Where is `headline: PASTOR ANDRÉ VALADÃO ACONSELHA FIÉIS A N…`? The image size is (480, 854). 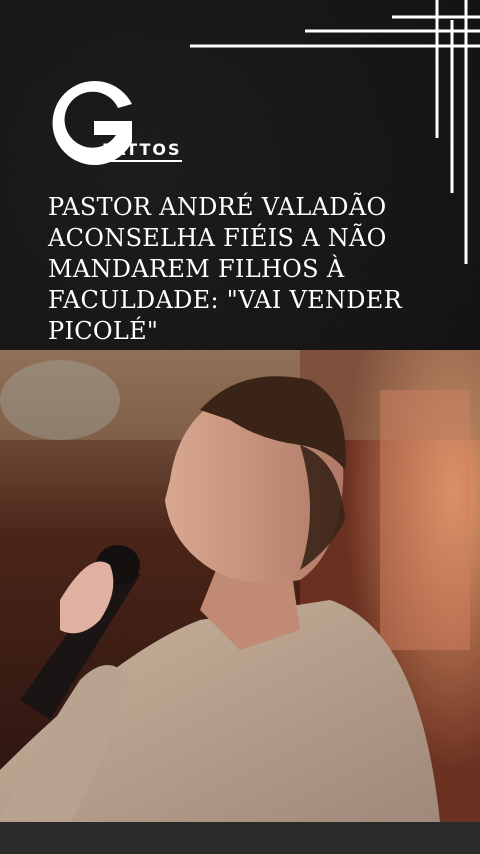 headline: PASTOR ANDRÉ VALADÃO ACONSELHA FIÉIS A N… is located at coordinates (225, 269).